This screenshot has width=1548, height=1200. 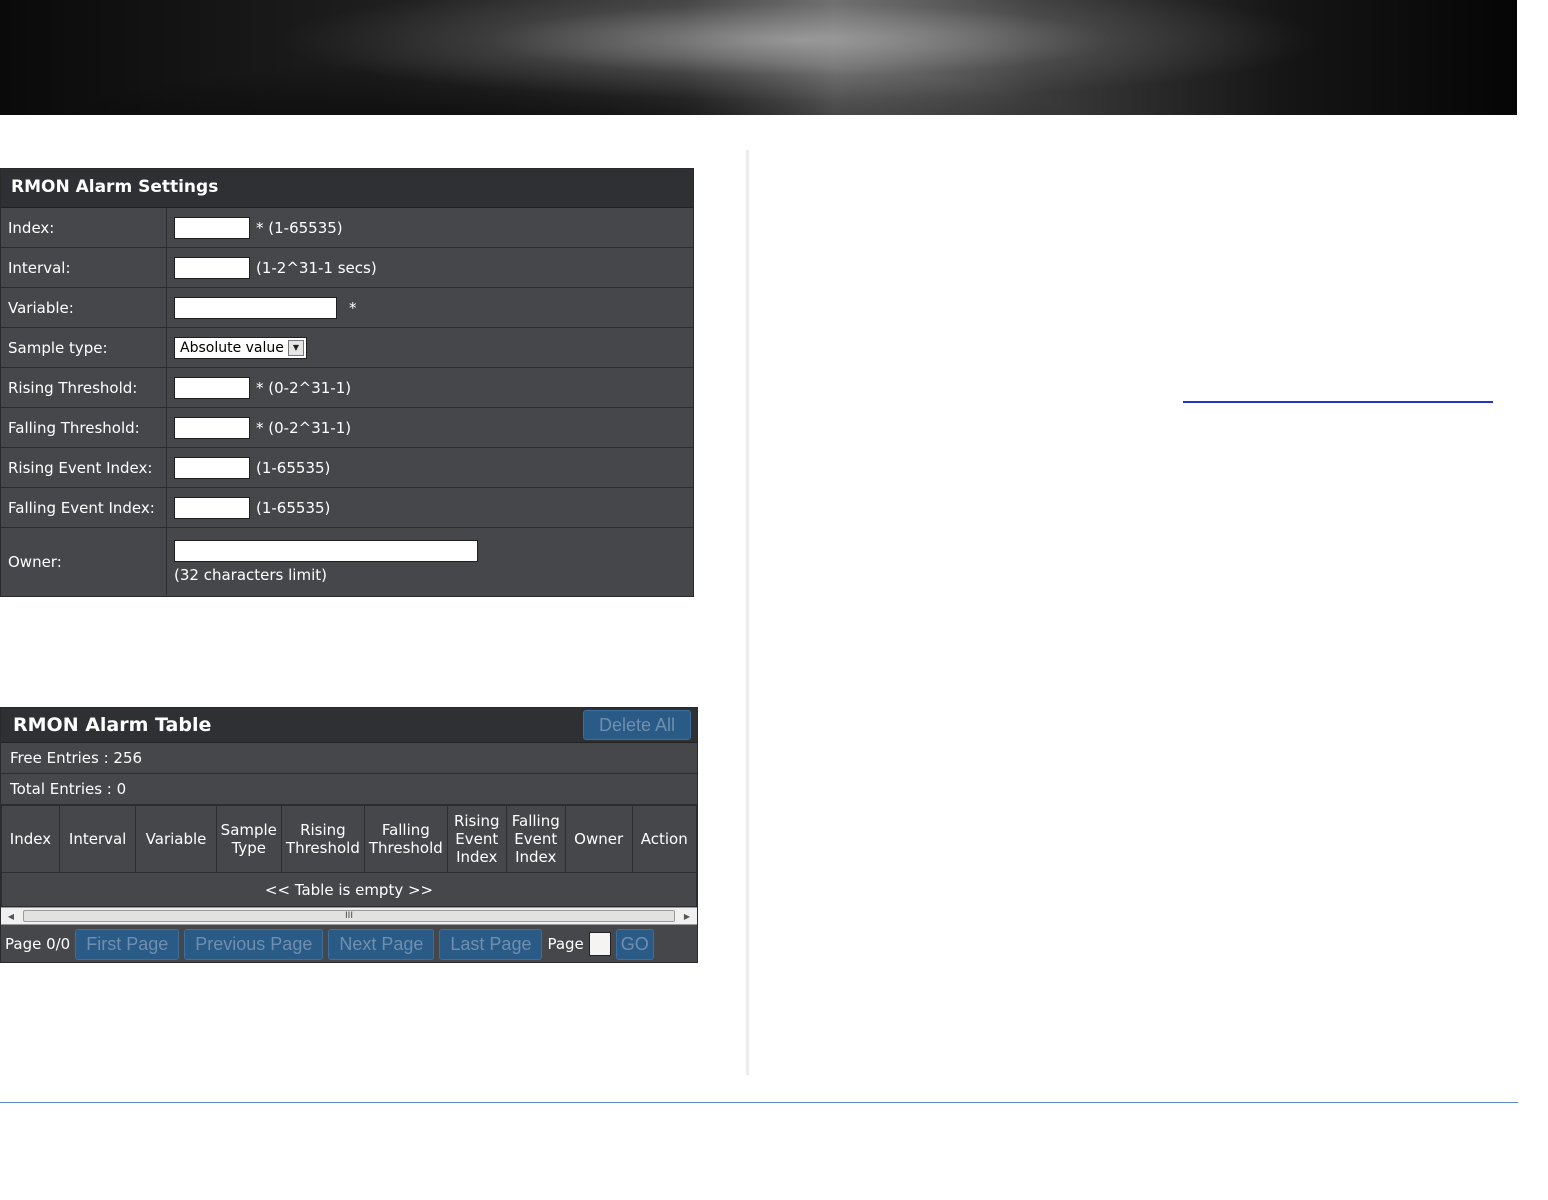 What do you see at coordinates (687, 916) in the screenshot?
I see `scroll-right-icon: ▶` at bounding box center [687, 916].